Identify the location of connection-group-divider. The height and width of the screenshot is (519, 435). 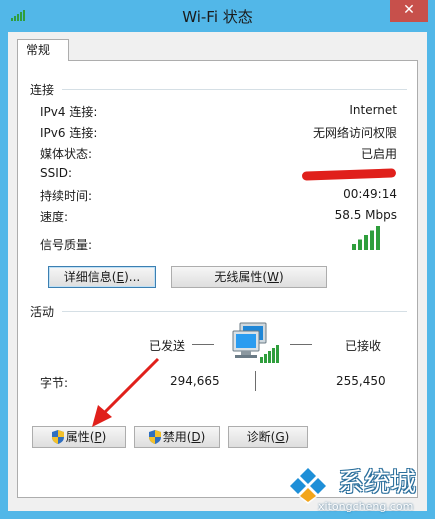
(234, 89).